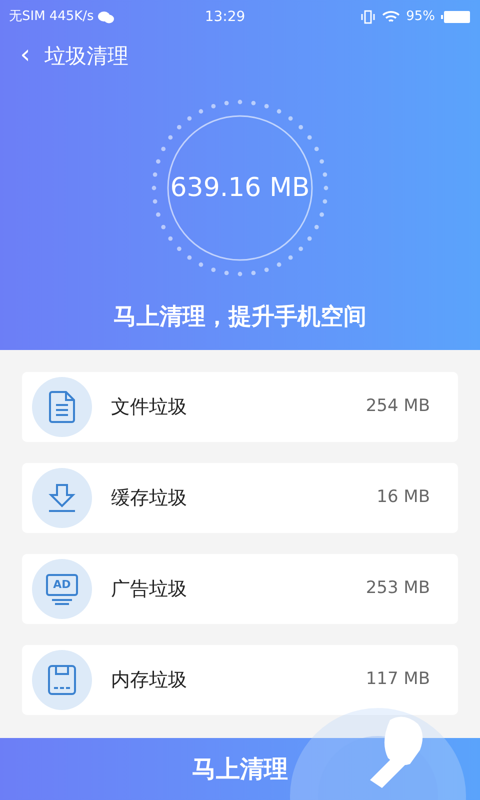 This screenshot has width=480, height=800. What do you see at coordinates (86, 56) in the screenshot?
I see `page-title: 垃圾清理` at bounding box center [86, 56].